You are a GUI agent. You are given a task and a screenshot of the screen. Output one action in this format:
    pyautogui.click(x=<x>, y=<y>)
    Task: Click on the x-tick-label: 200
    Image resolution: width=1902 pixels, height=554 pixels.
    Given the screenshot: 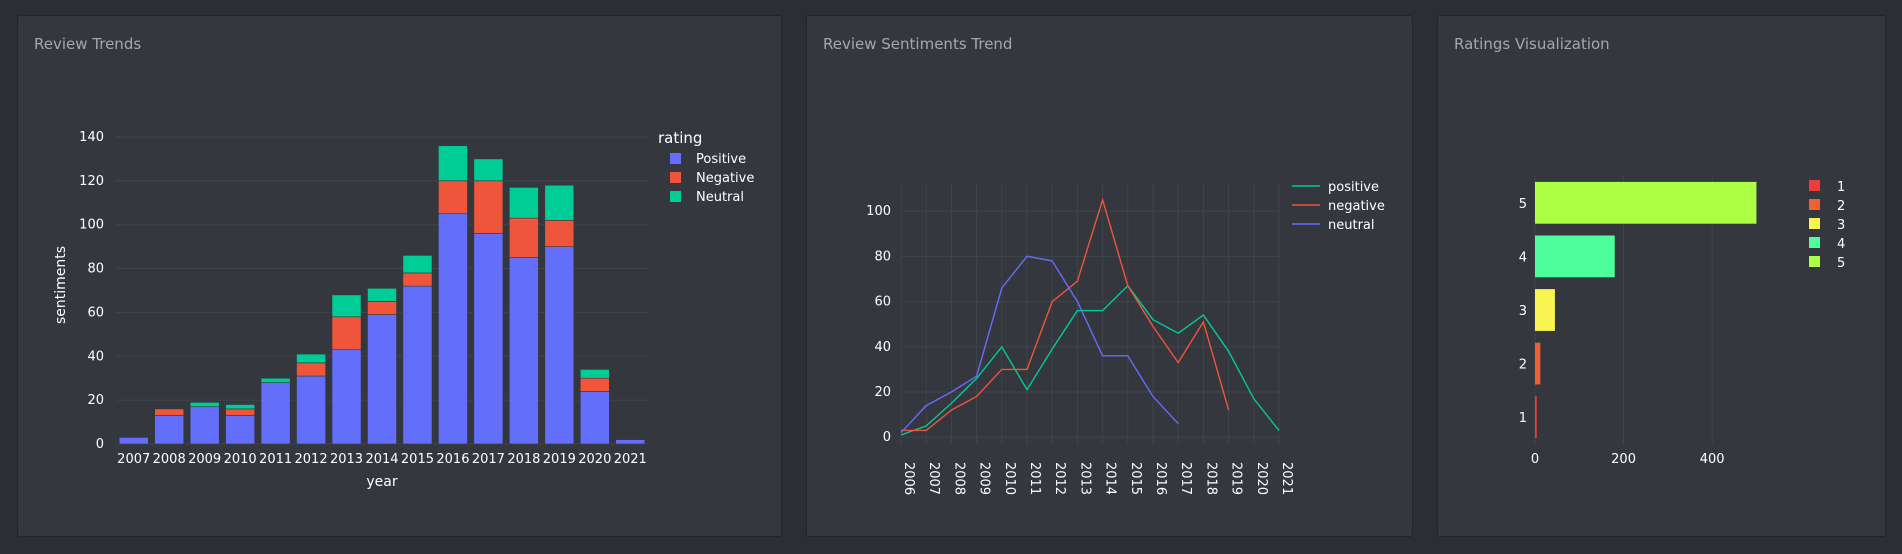 What is the action you would take?
    pyautogui.click(x=1623, y=459)
    